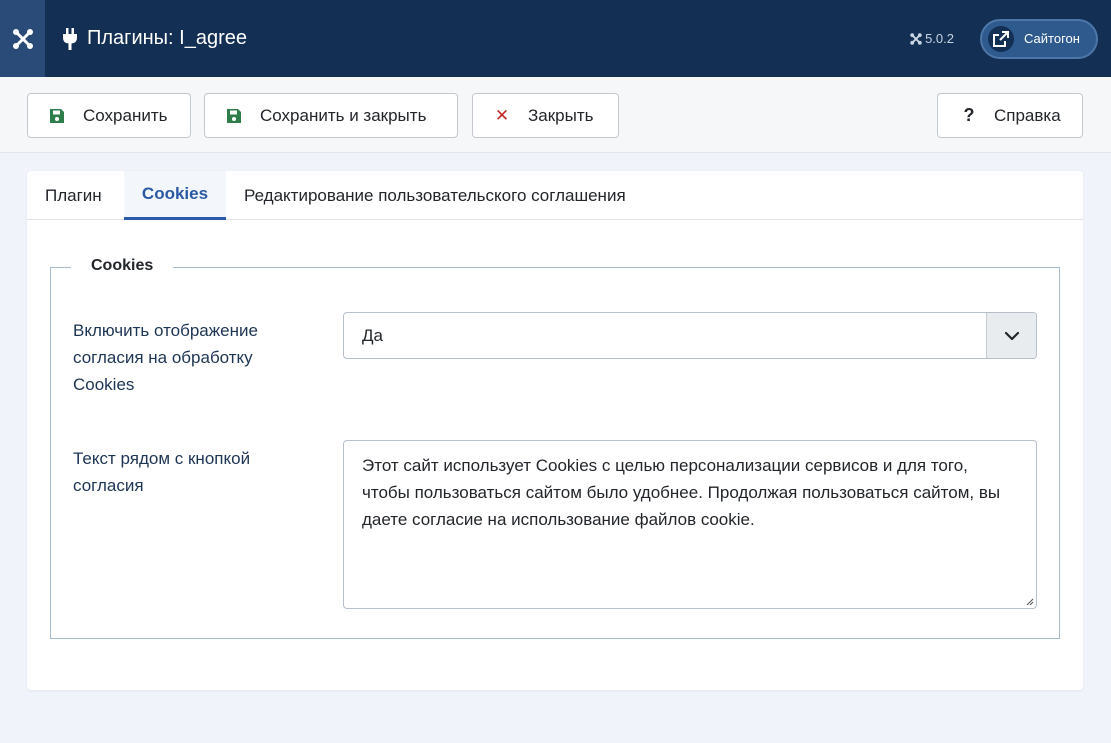  I want to click on external-link-icon, so click(1001, 38).